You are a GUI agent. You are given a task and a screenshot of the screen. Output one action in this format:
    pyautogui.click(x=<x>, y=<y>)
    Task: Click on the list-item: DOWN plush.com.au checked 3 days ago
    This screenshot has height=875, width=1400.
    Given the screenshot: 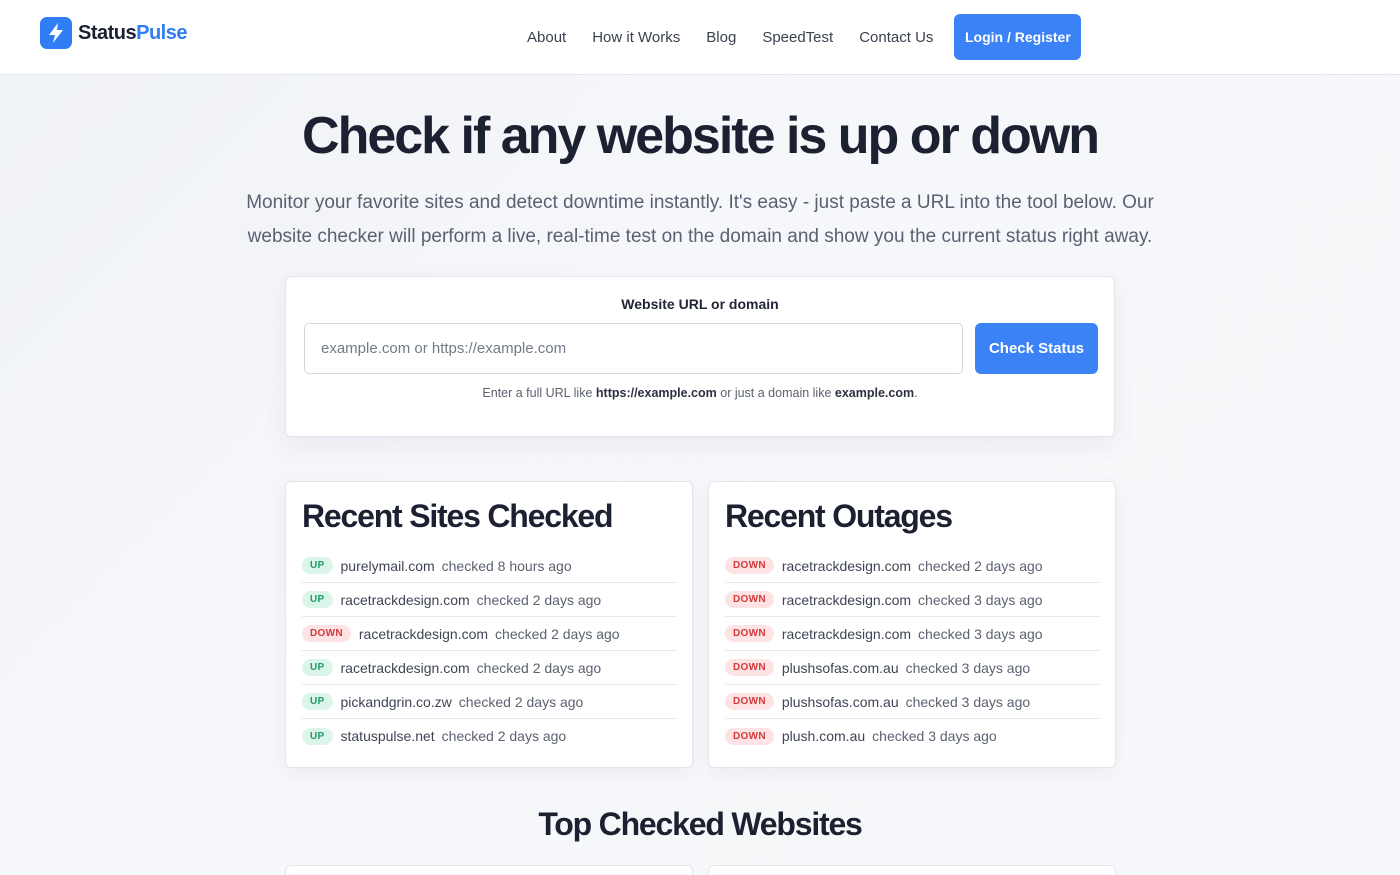 What is the action you would take?
    pyautogui.click(x=912, y=736)
    